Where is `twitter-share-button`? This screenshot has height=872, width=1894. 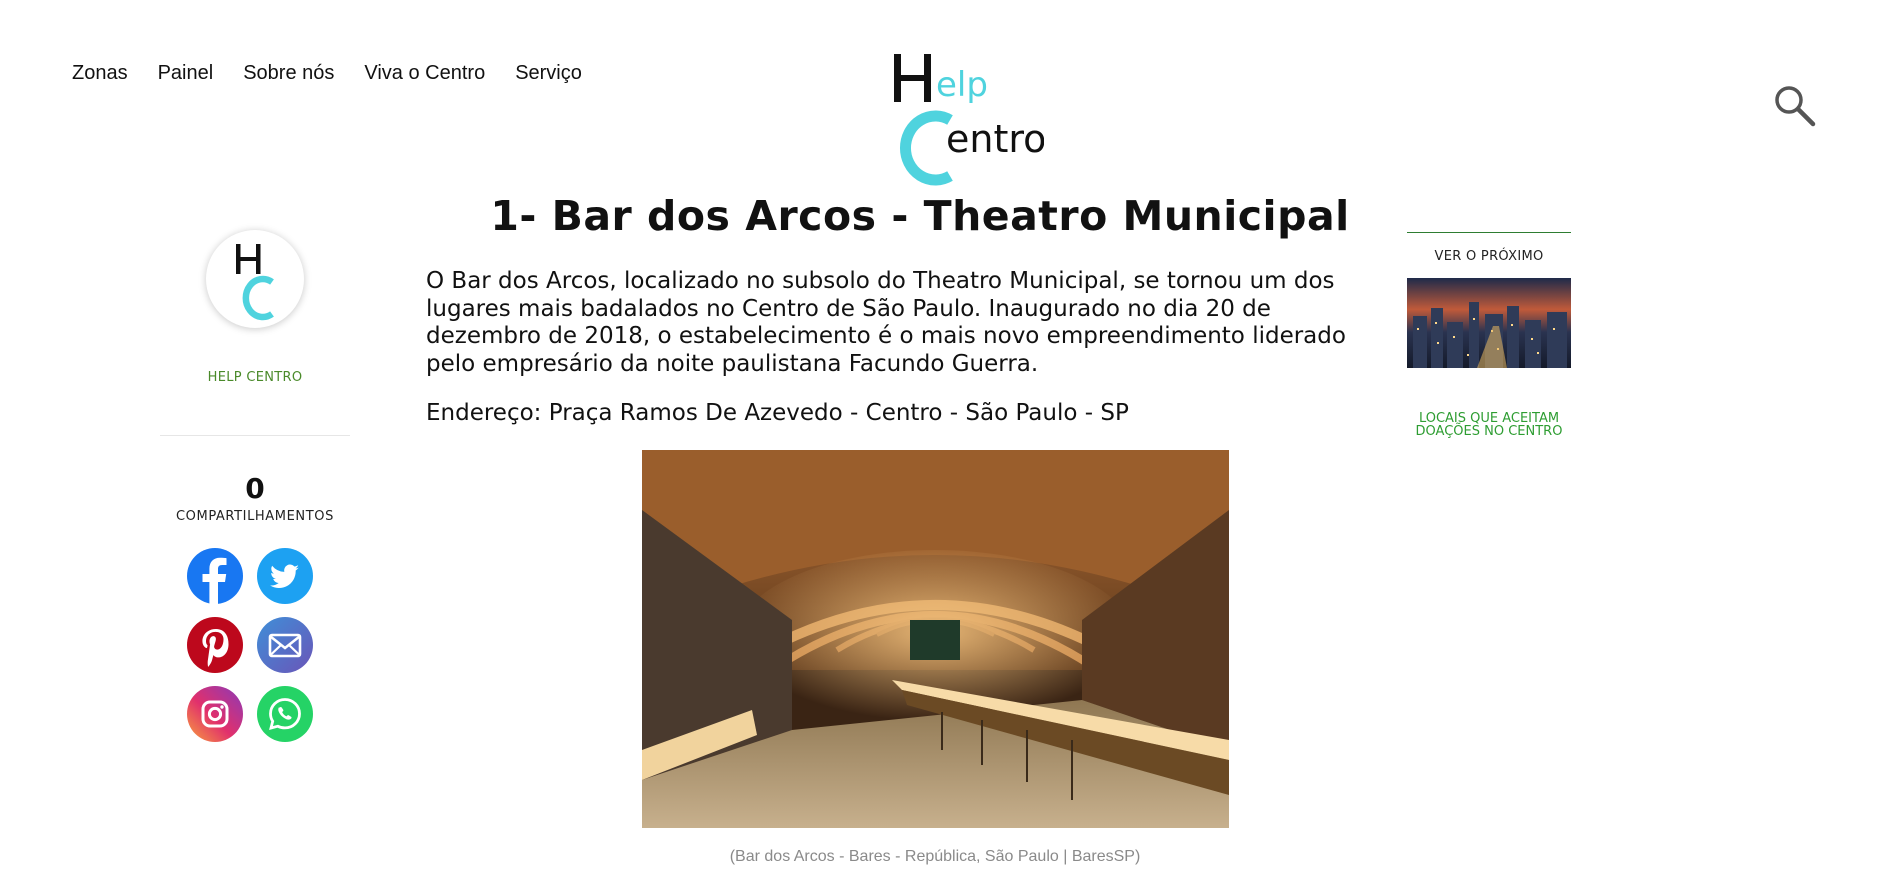 twitter-share-button is located at coordinates (285, 576).